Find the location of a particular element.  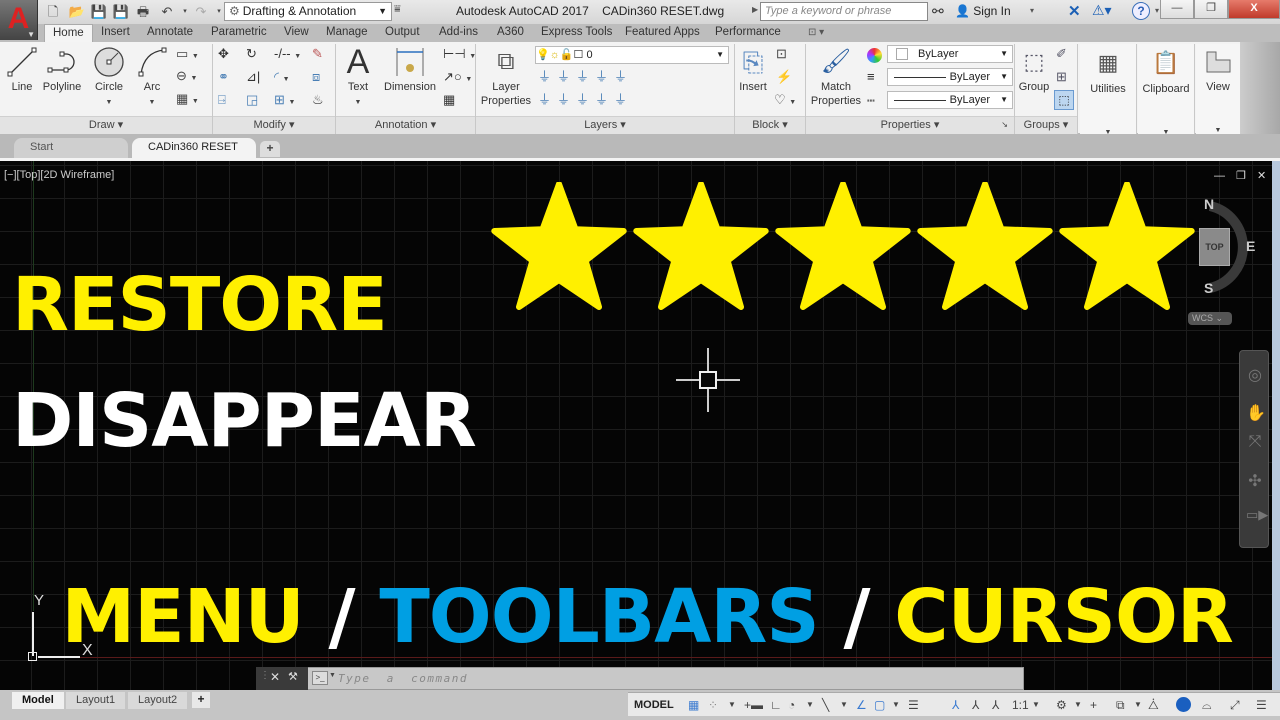

customization-menu-icon: ☰ is located at coordinates (1261, 705).